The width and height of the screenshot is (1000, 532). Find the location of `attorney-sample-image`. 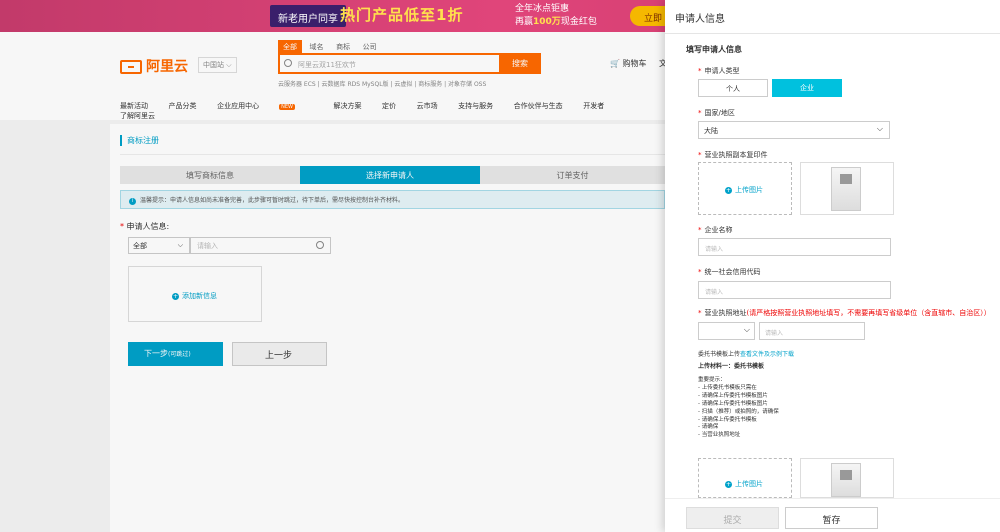

attorney-sample-image is located at coordinates (847, 478).